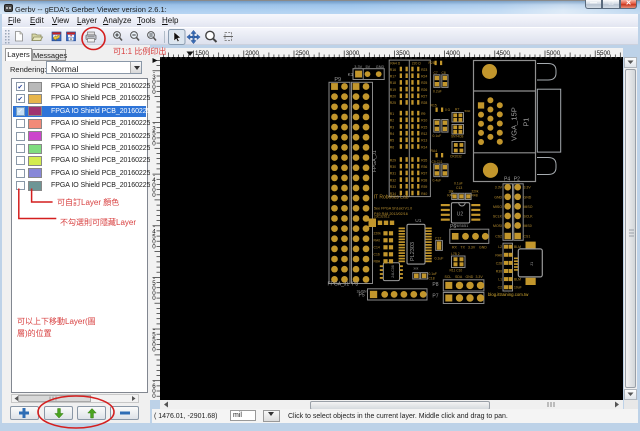 This screenshot has height=431, width=640. I want to click on svg-text: 26S651, so click(462, 225).